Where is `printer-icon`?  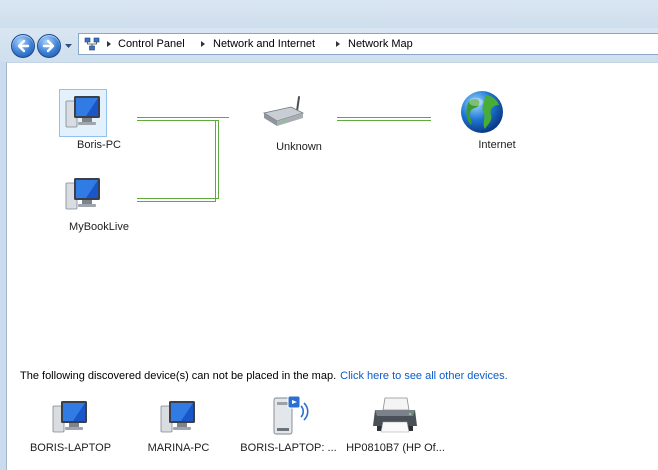
printer-icon is located at coordinates (395, 415).